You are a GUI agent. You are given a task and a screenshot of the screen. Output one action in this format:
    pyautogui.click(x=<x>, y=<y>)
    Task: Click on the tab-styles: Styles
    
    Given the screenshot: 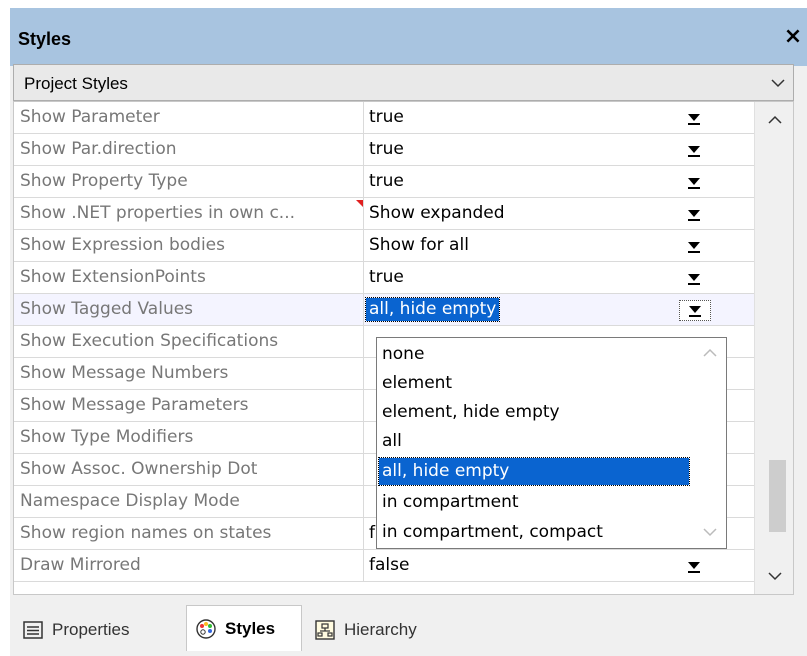 What is the action you would take?
    pyautogui.click(x=244, y=628)
    